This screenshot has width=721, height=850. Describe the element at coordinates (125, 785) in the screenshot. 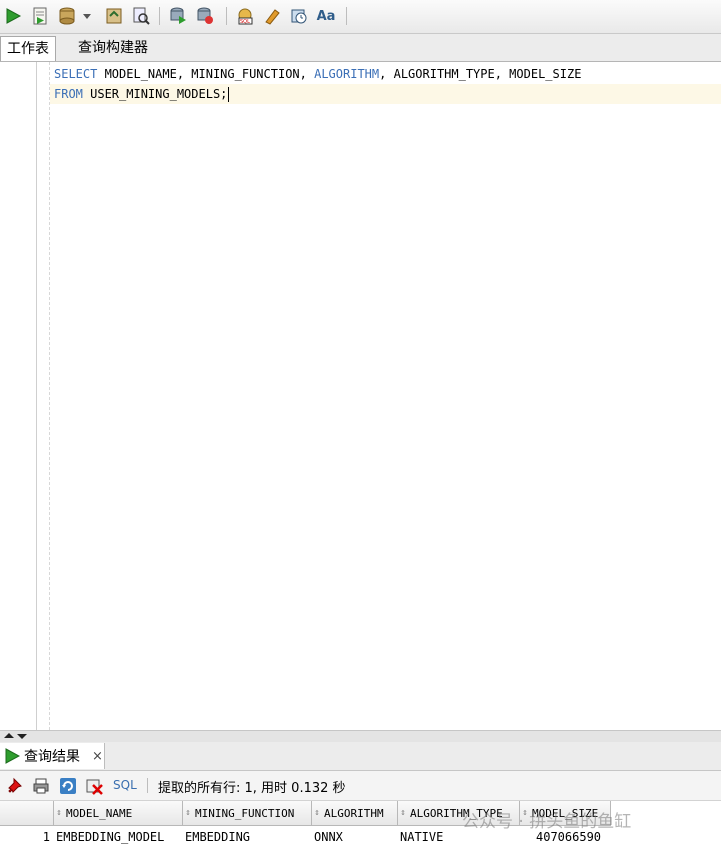

I see `sql-button: SQL` at that location.